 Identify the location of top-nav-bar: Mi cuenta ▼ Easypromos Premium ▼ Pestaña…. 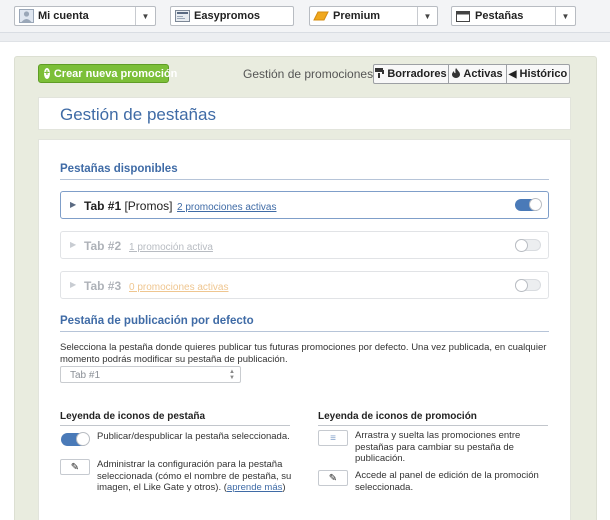
(305, 16).